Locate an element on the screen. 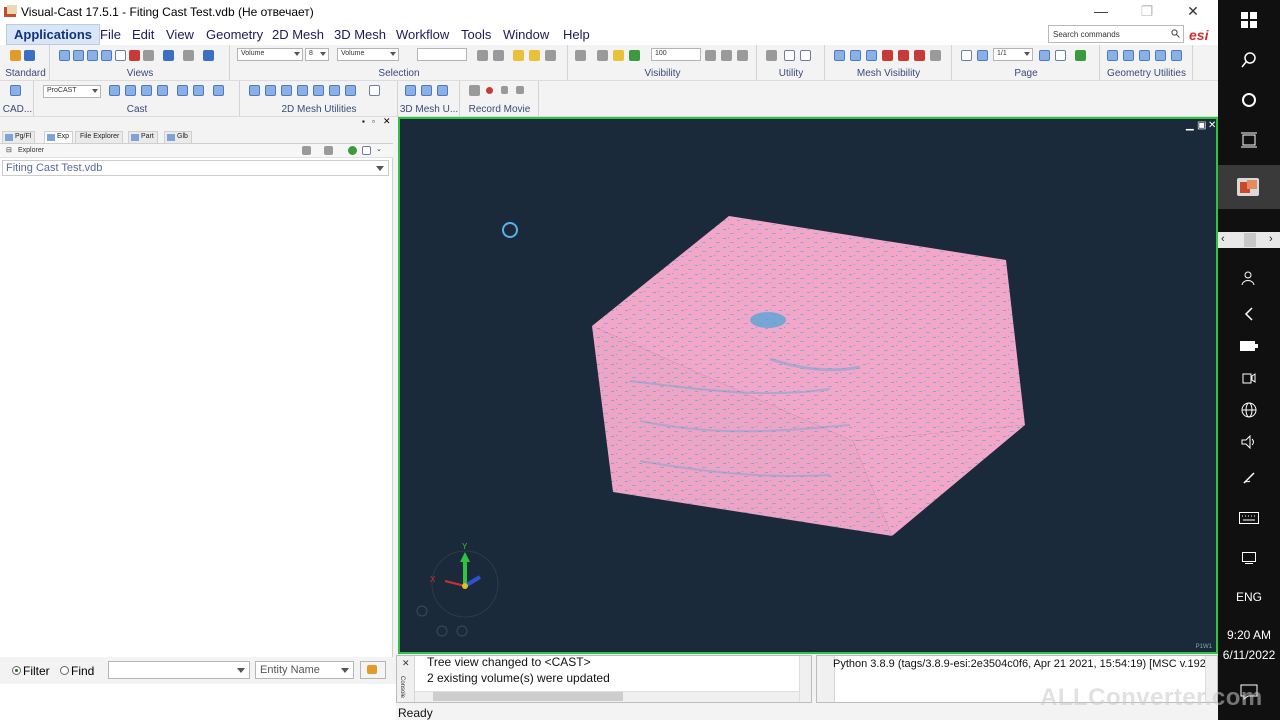 This screenshot has height=720, width=1280. page-layout-icon is located at coordinates (1060, 55).